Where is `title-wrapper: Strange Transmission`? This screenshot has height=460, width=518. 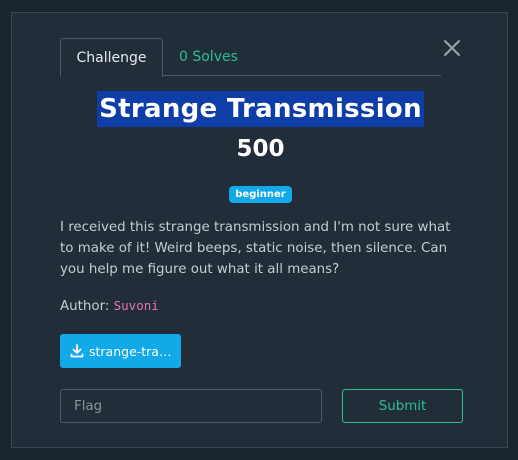
title-wrapper: Strange Transmission is located at coordinates (260, 109).